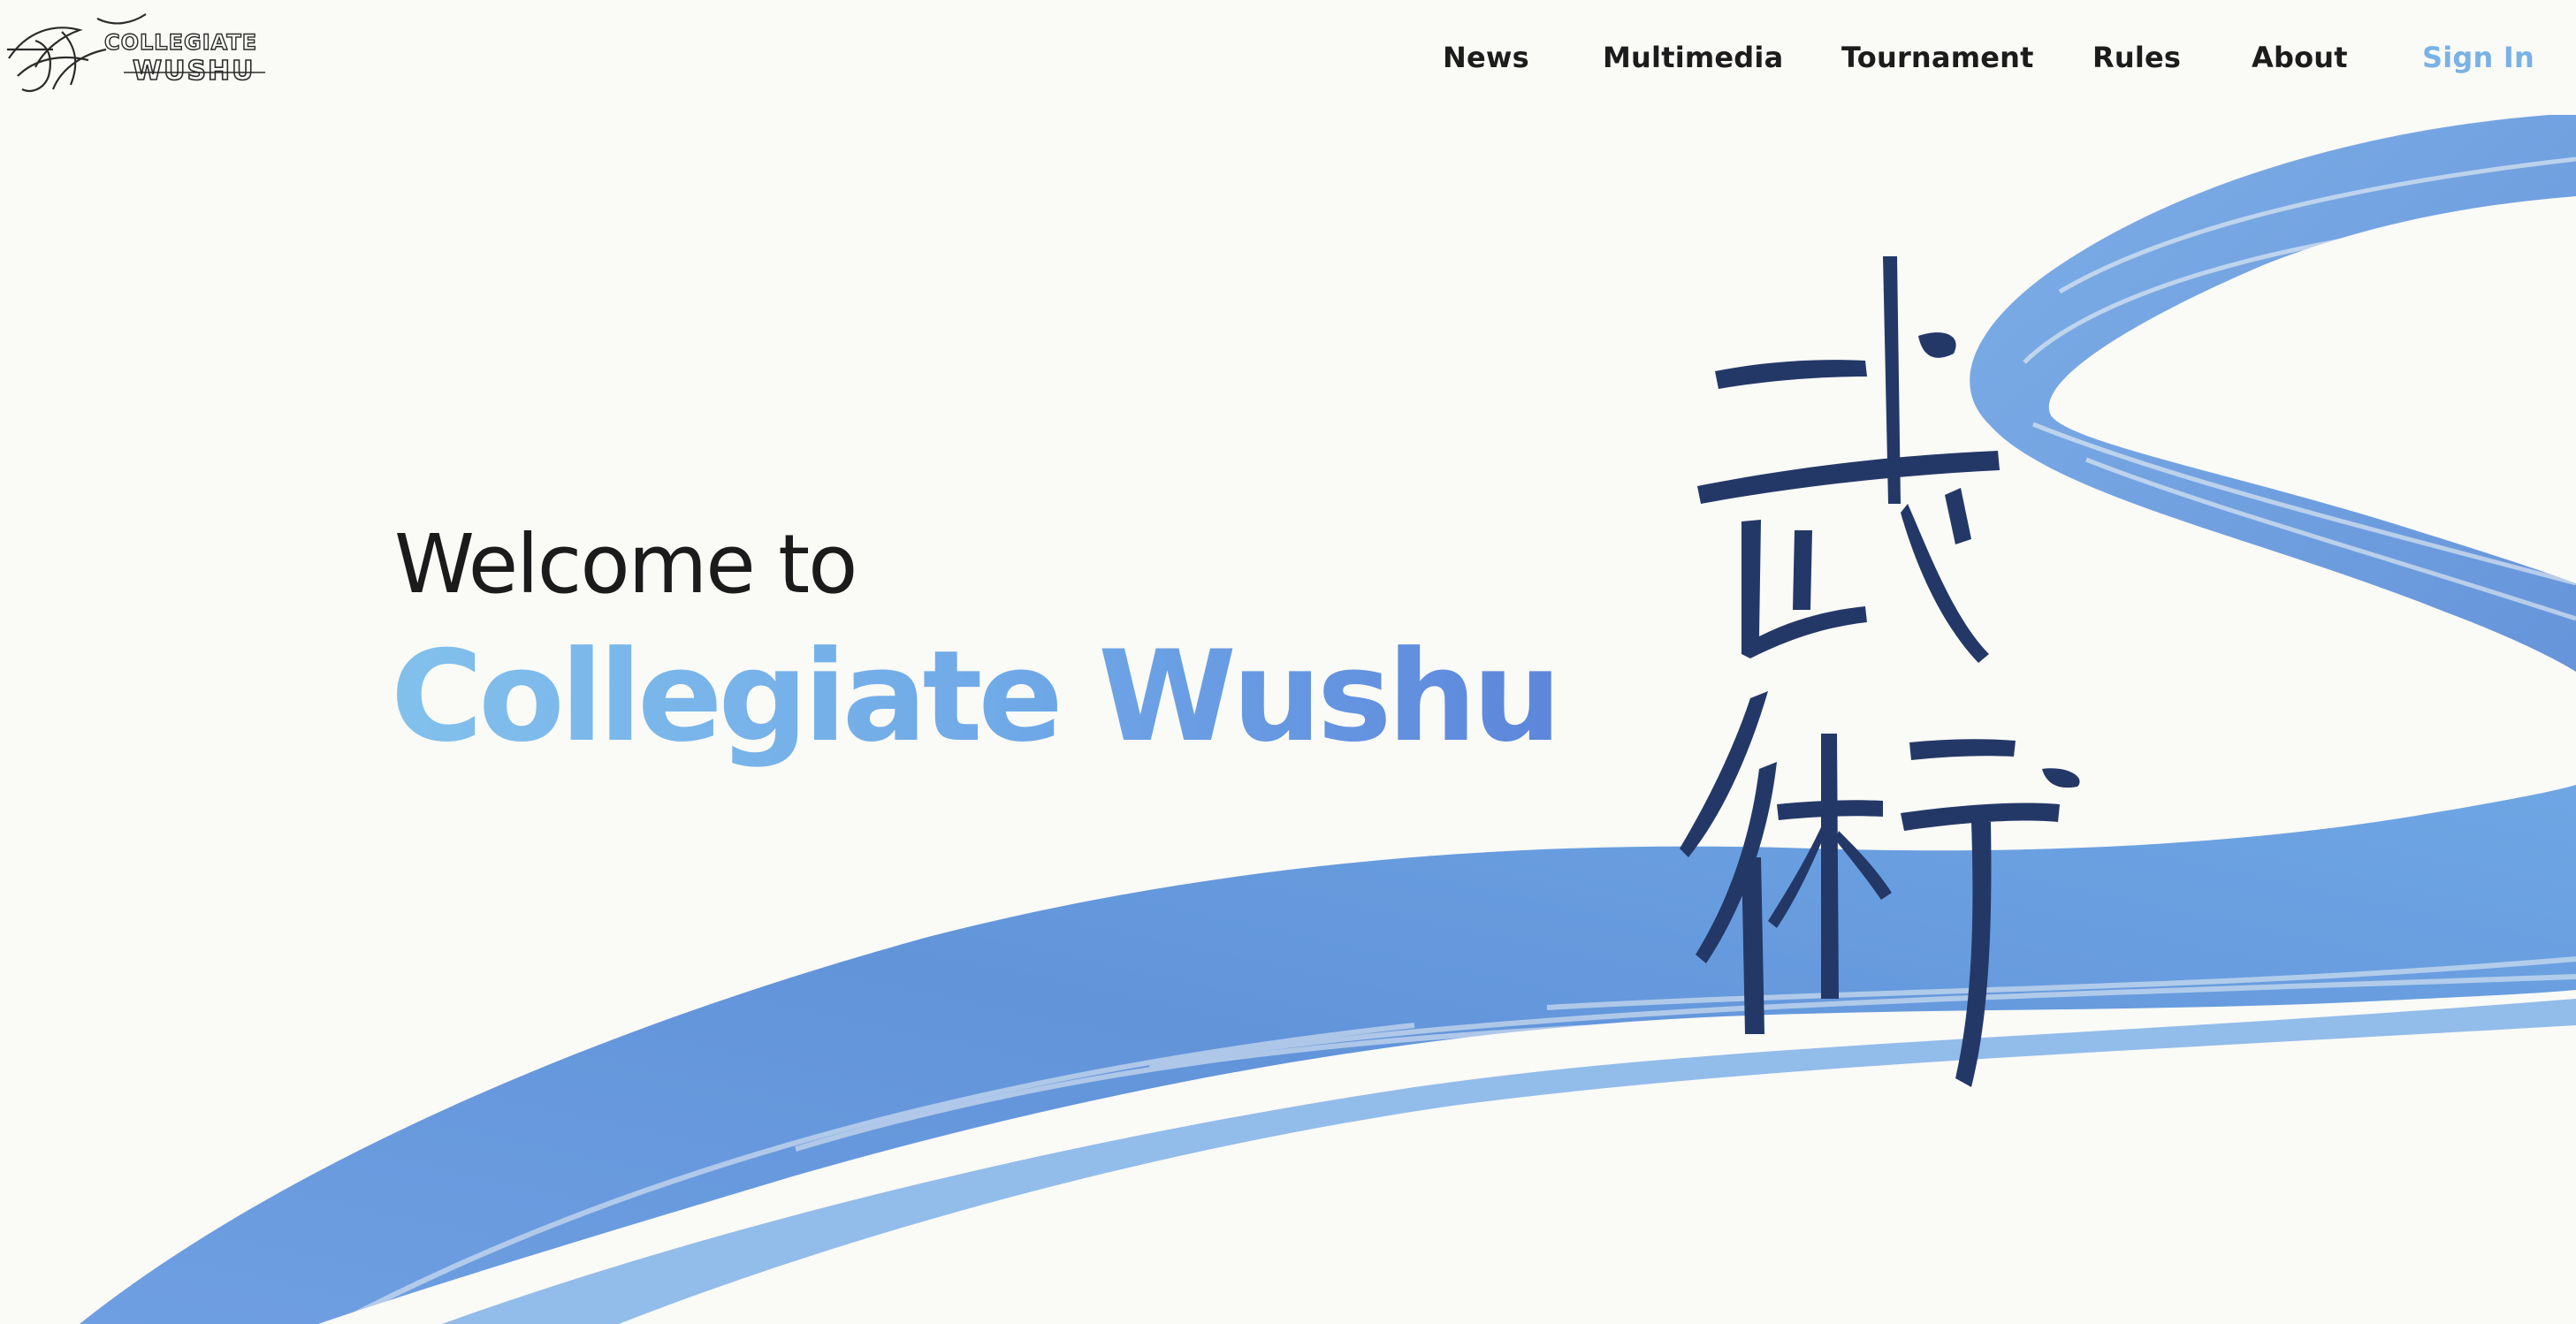 The height and width of the screenshot is (1324, 2576). I want to click on hero-welcome-text: Welcome to, so click(625, 564).